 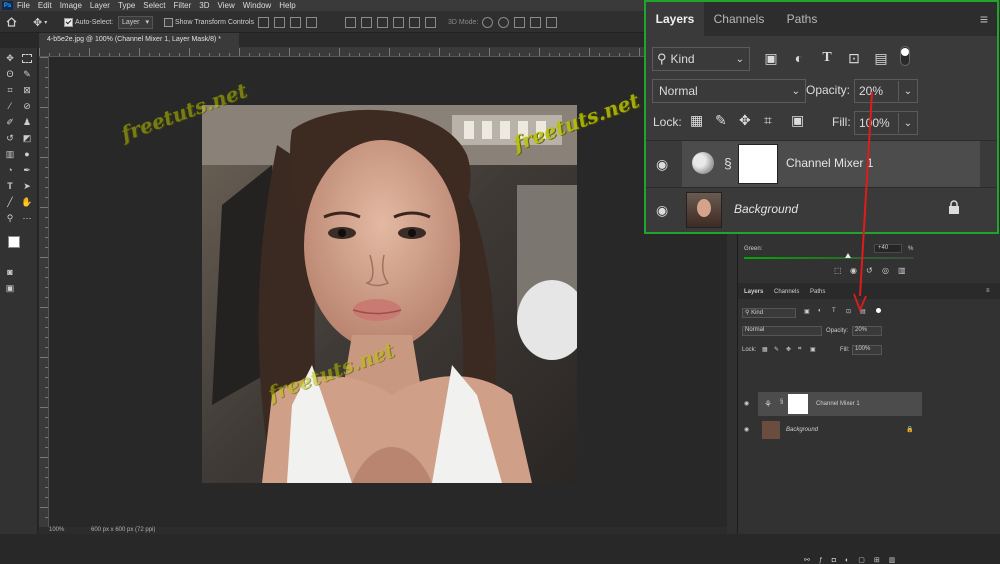 What do you see at coordinates (126, 5) in the screenshot?
I see `menu-type: Type` at bounding box center [126, 5].